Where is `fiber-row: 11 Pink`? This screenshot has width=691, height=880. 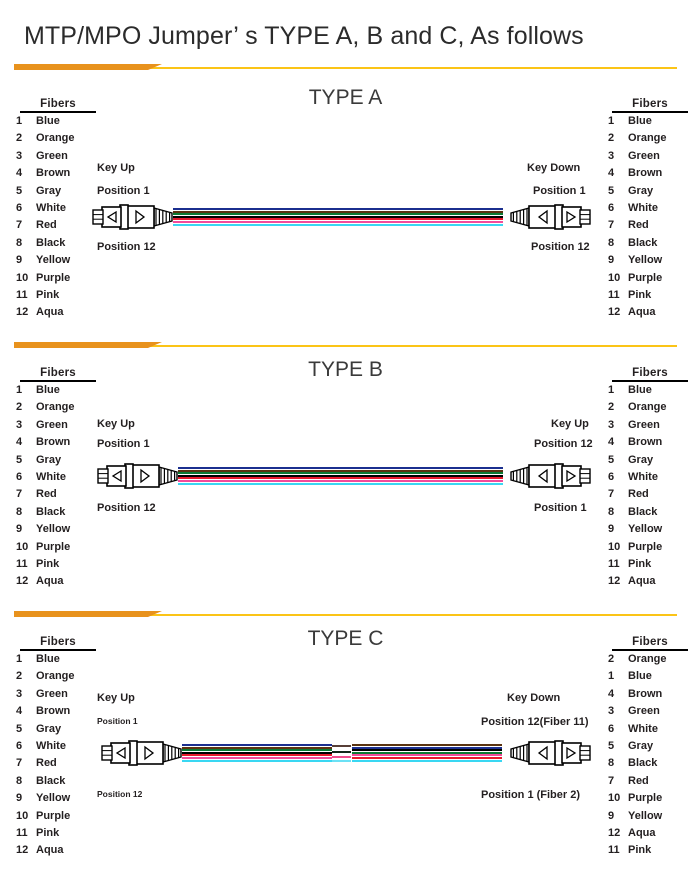
fiber-row: 11 Pink is located at coordinates (649, 295).